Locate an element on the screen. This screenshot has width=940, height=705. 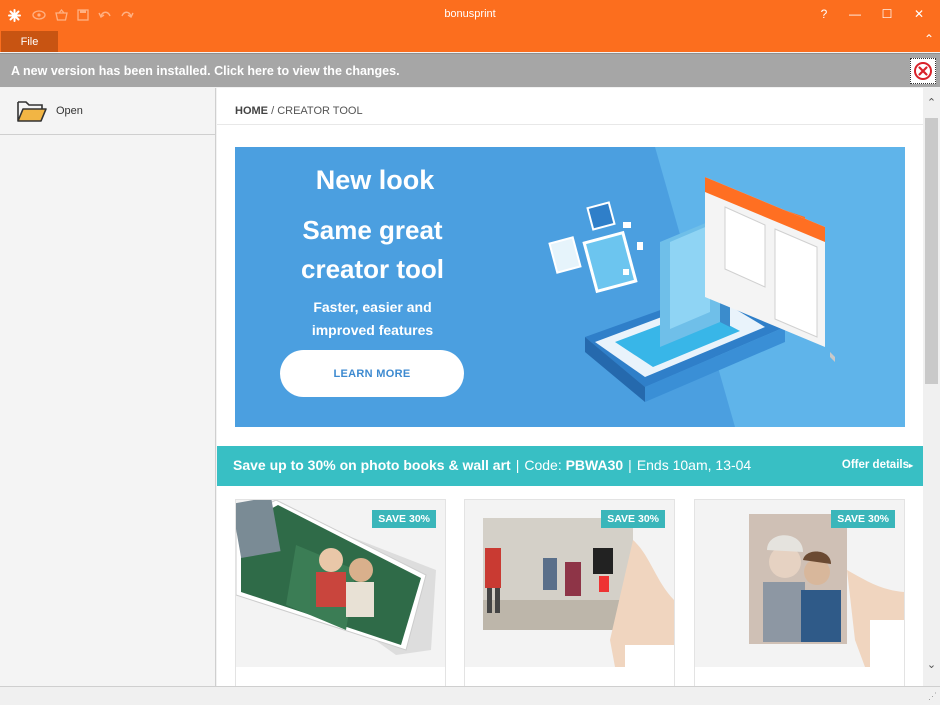
promo-code-prefix: Code: is located at coordinates (543, 465).